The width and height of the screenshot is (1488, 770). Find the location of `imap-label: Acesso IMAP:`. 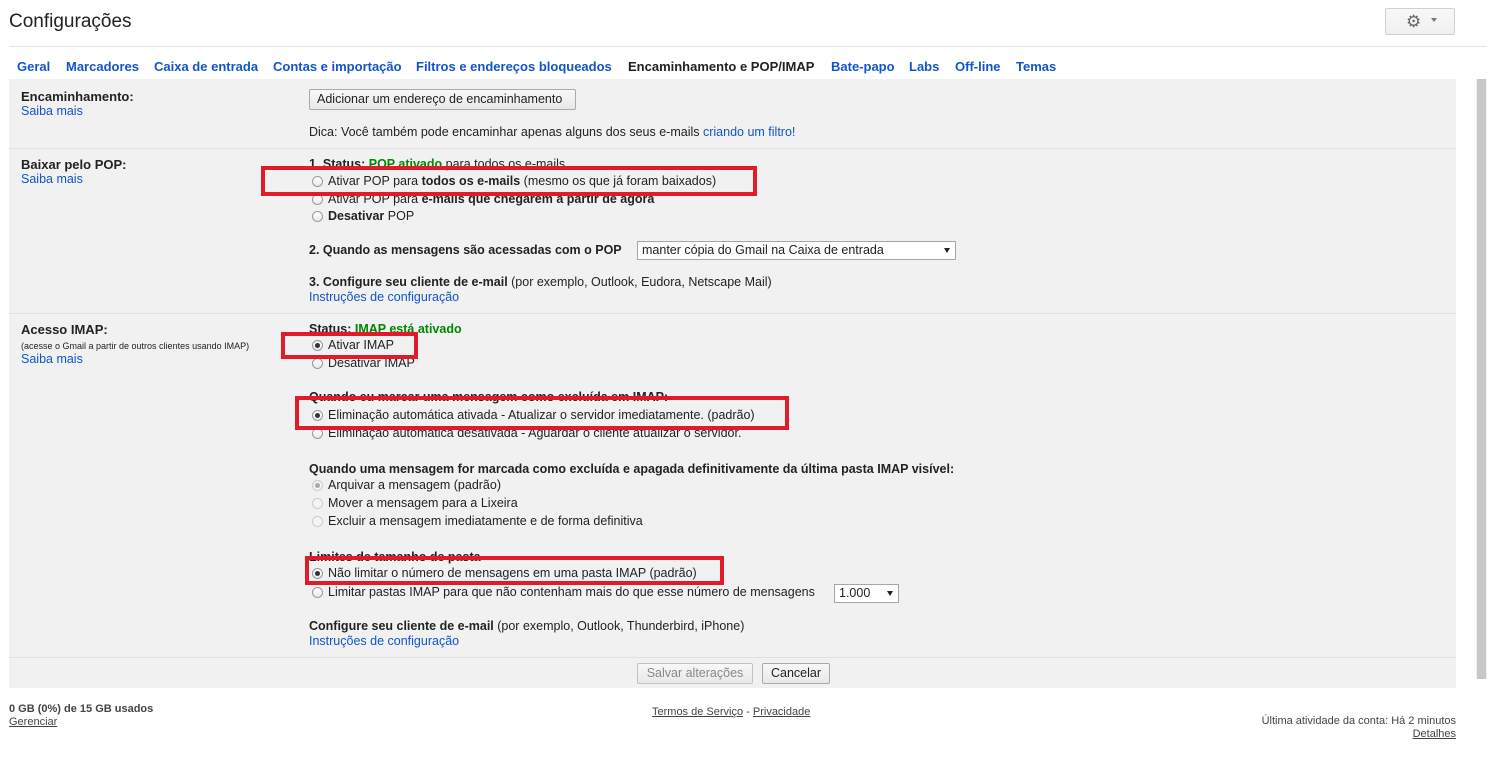

imap-label: Acesso IMAP: is located at coordinates (64, 329).